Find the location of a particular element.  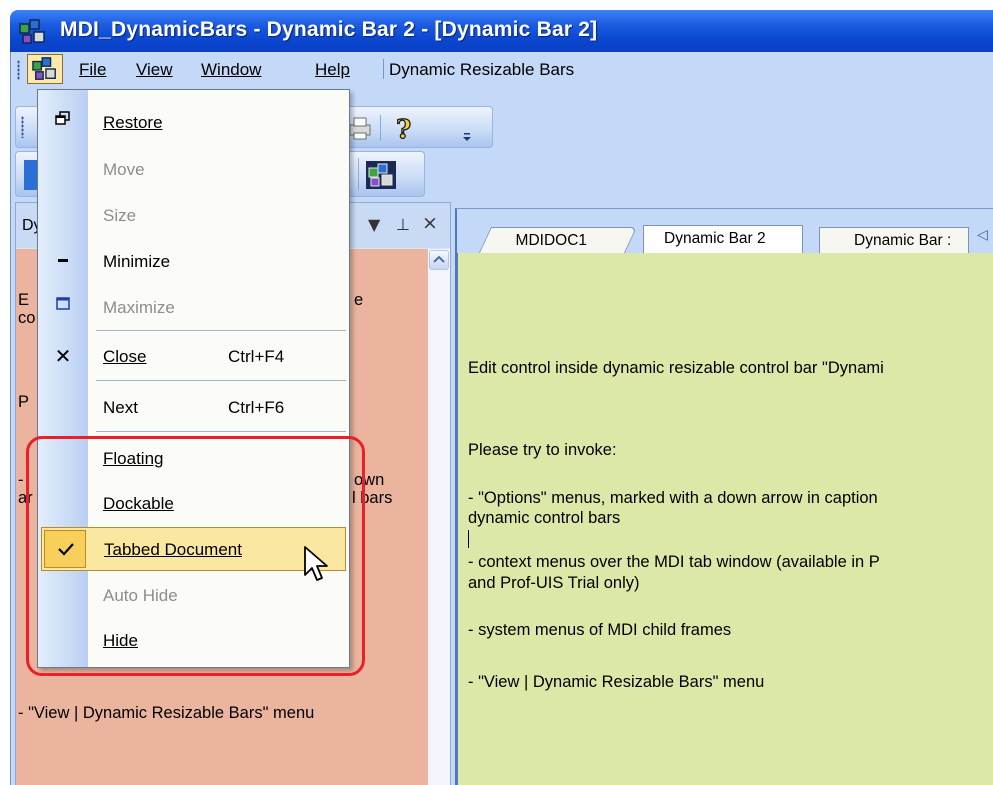

left-text-line: P is located at coordinates (24, 402).